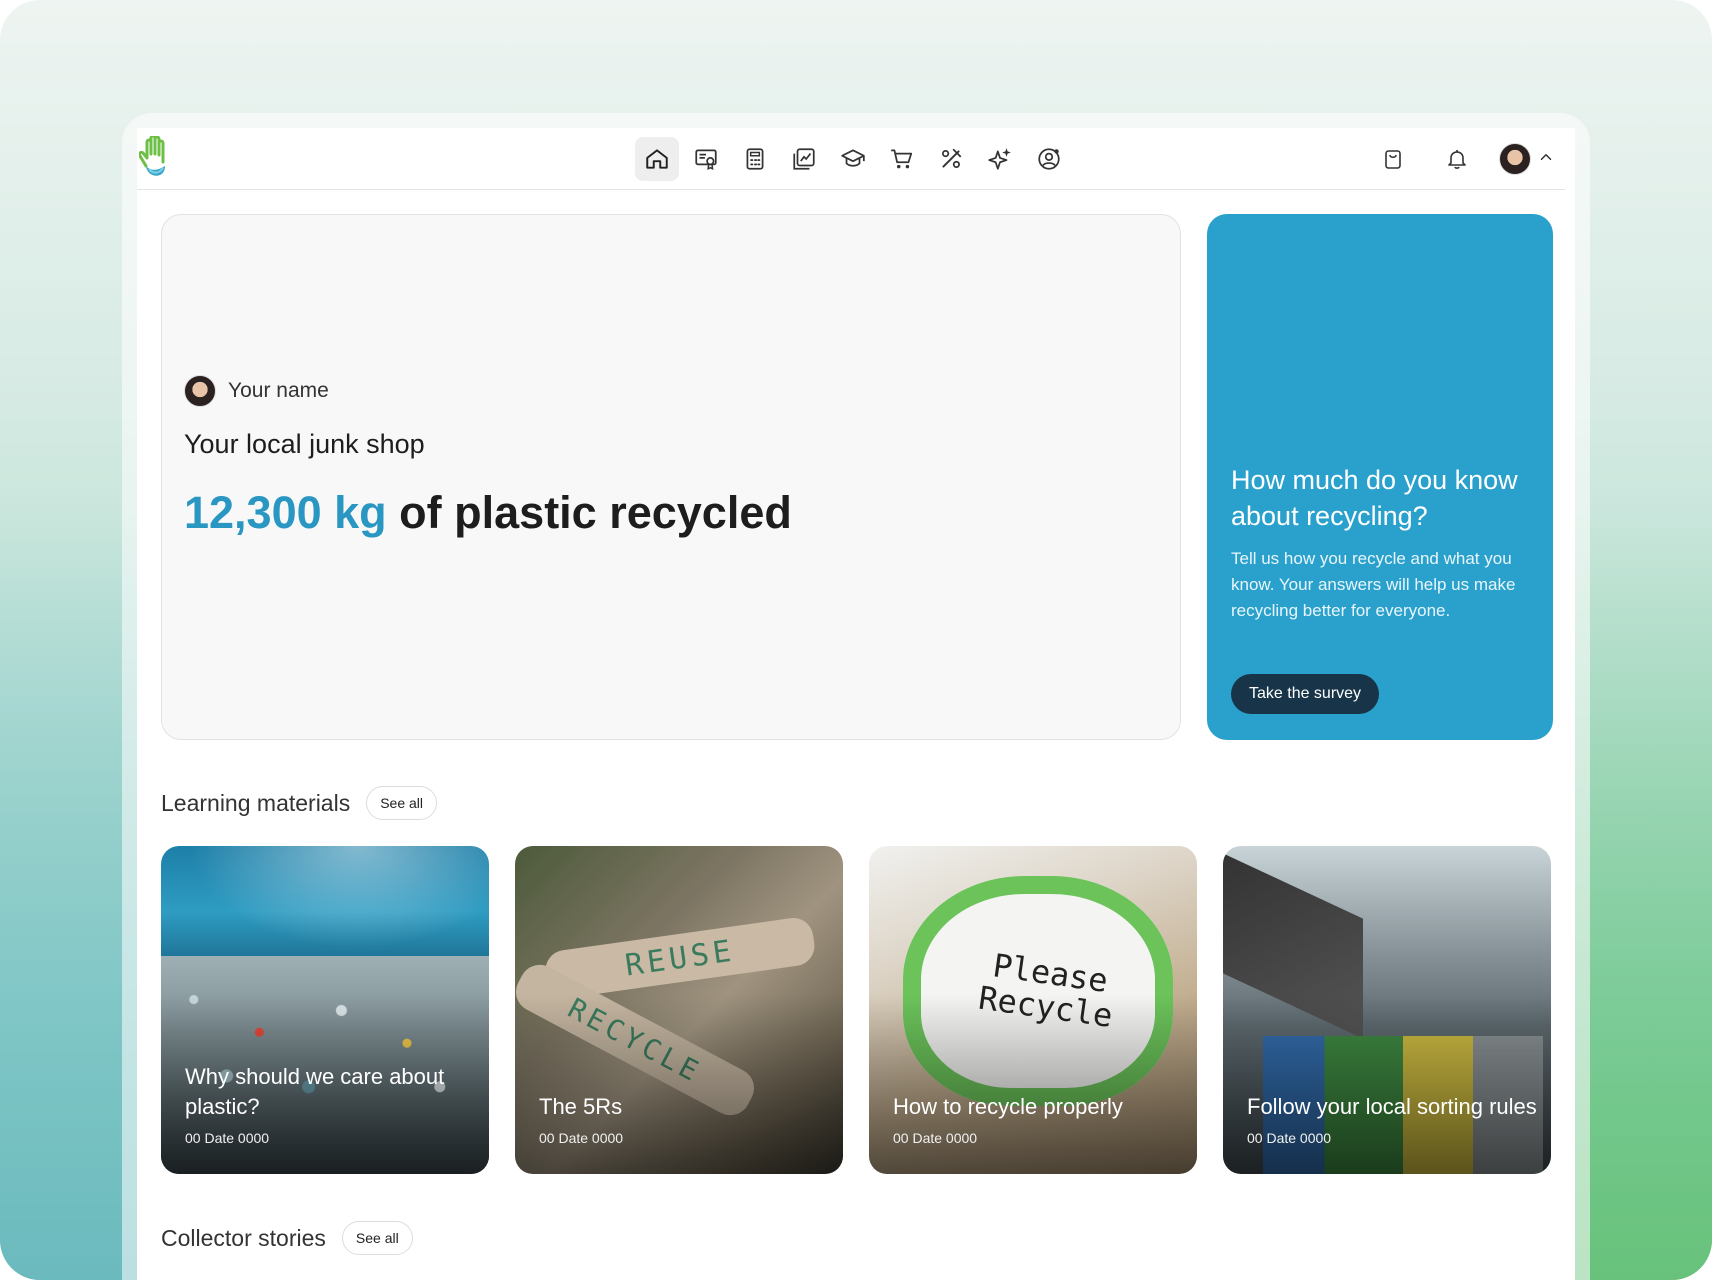  I want to click on learning-card: REUSE RECYCLE The 5Rs 00 Date 0000, so click(679, 1010).